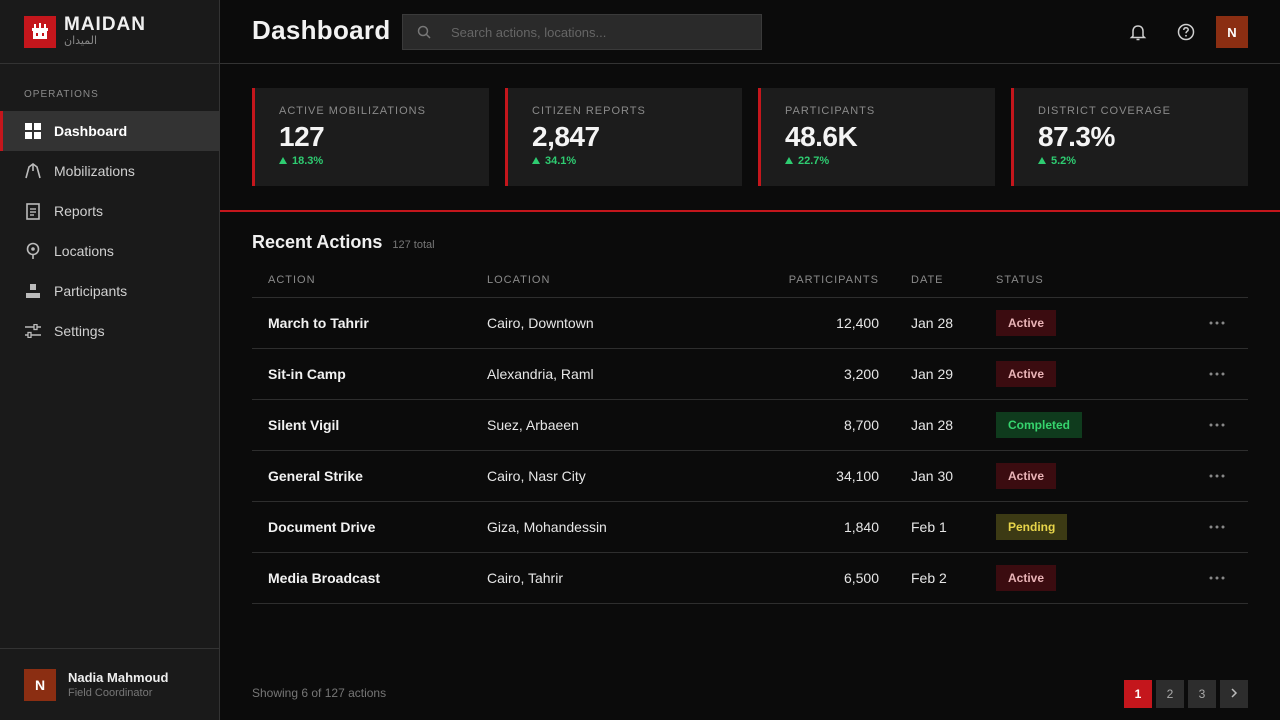  Describe the element at coordinates (370, 137) in the screenshot. I see `kpi-card-active-mobilizations: ACTIVE MOBILIZATIONS 127 18.3%` at that location.